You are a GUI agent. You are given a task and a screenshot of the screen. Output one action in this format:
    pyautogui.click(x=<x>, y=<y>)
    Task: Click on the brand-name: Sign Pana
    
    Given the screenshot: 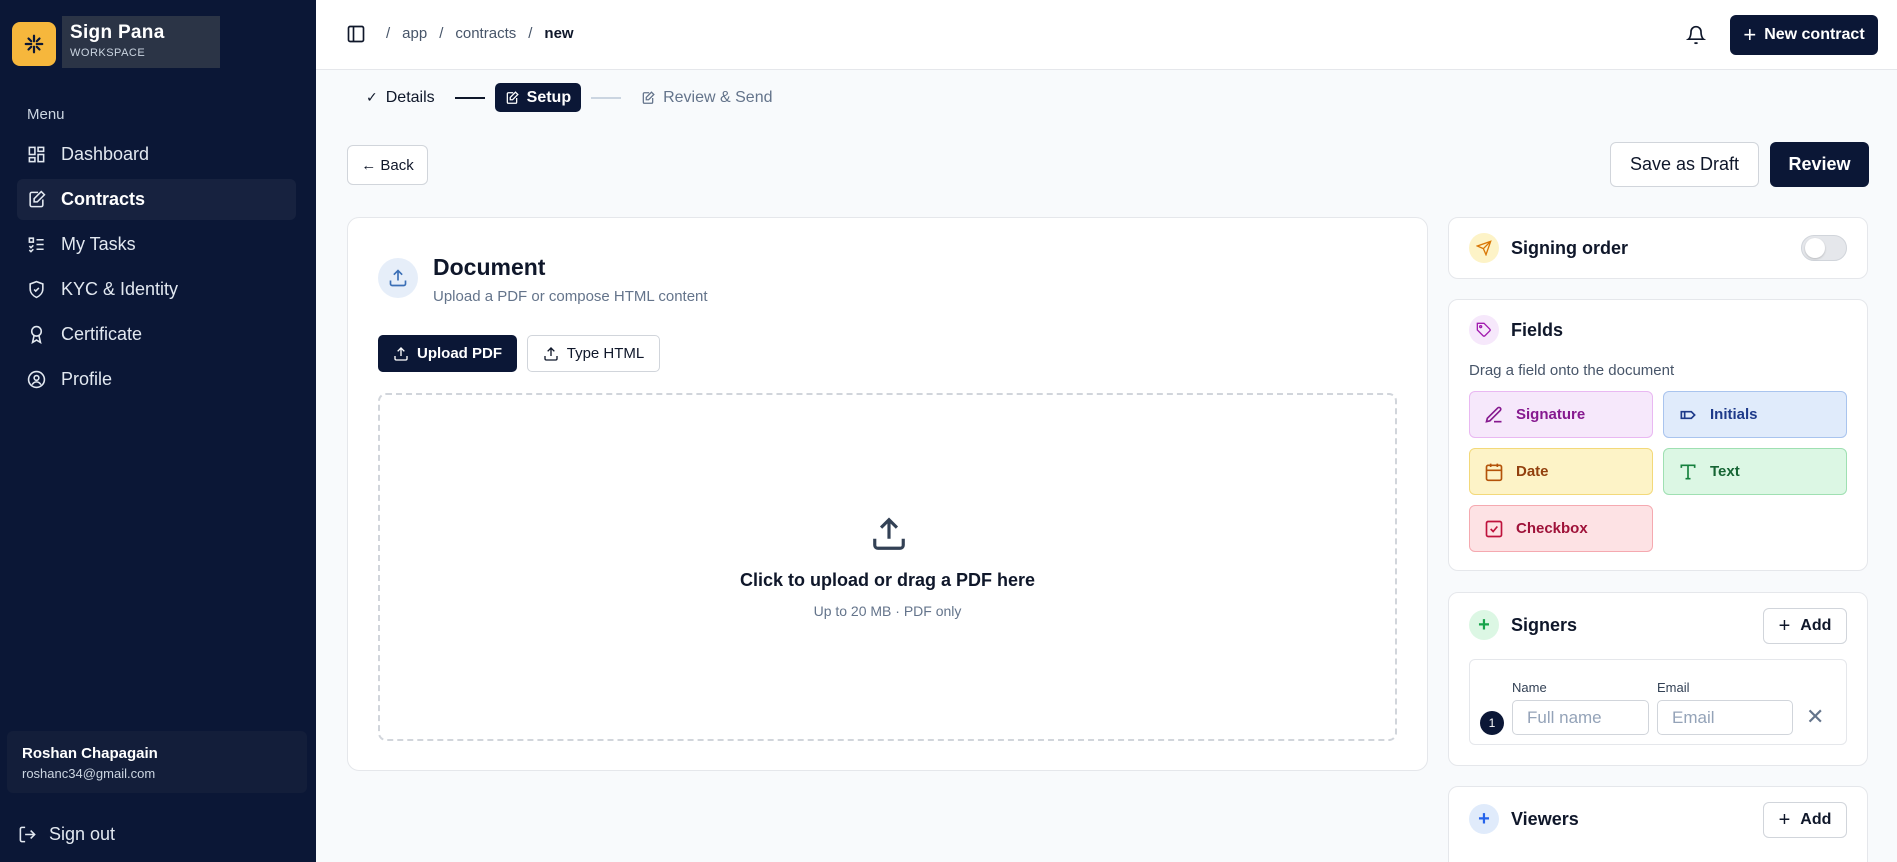 What is the action you would take?
    pyautogui.click(x=117, y=32)
    